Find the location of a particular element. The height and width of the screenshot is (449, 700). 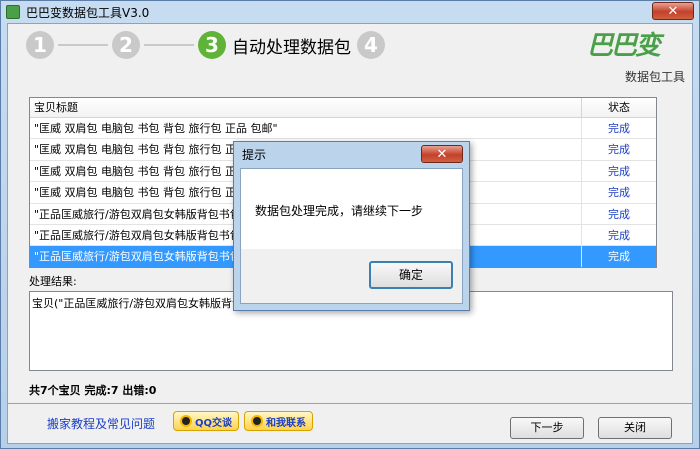

logo-glyph: 巴巴变 is located at coordinates (624, 46).